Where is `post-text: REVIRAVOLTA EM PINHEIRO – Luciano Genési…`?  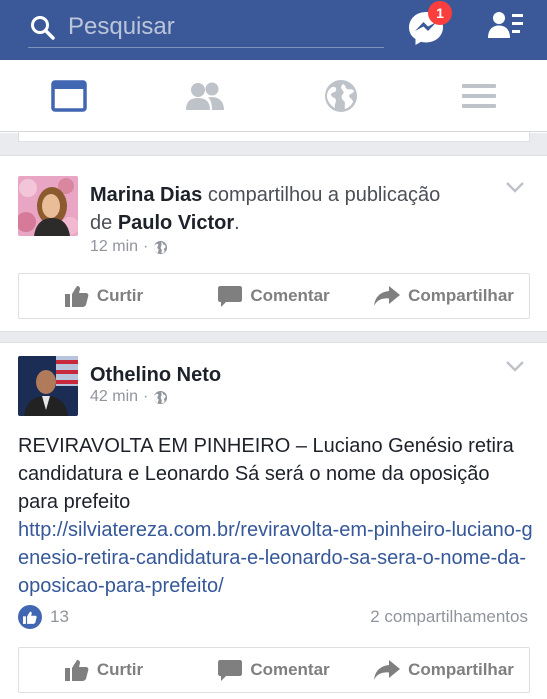
post-text: REVIRAVOLTA EM PINHEIRO – Luciano Genési… is located at coordinates (266, 474).